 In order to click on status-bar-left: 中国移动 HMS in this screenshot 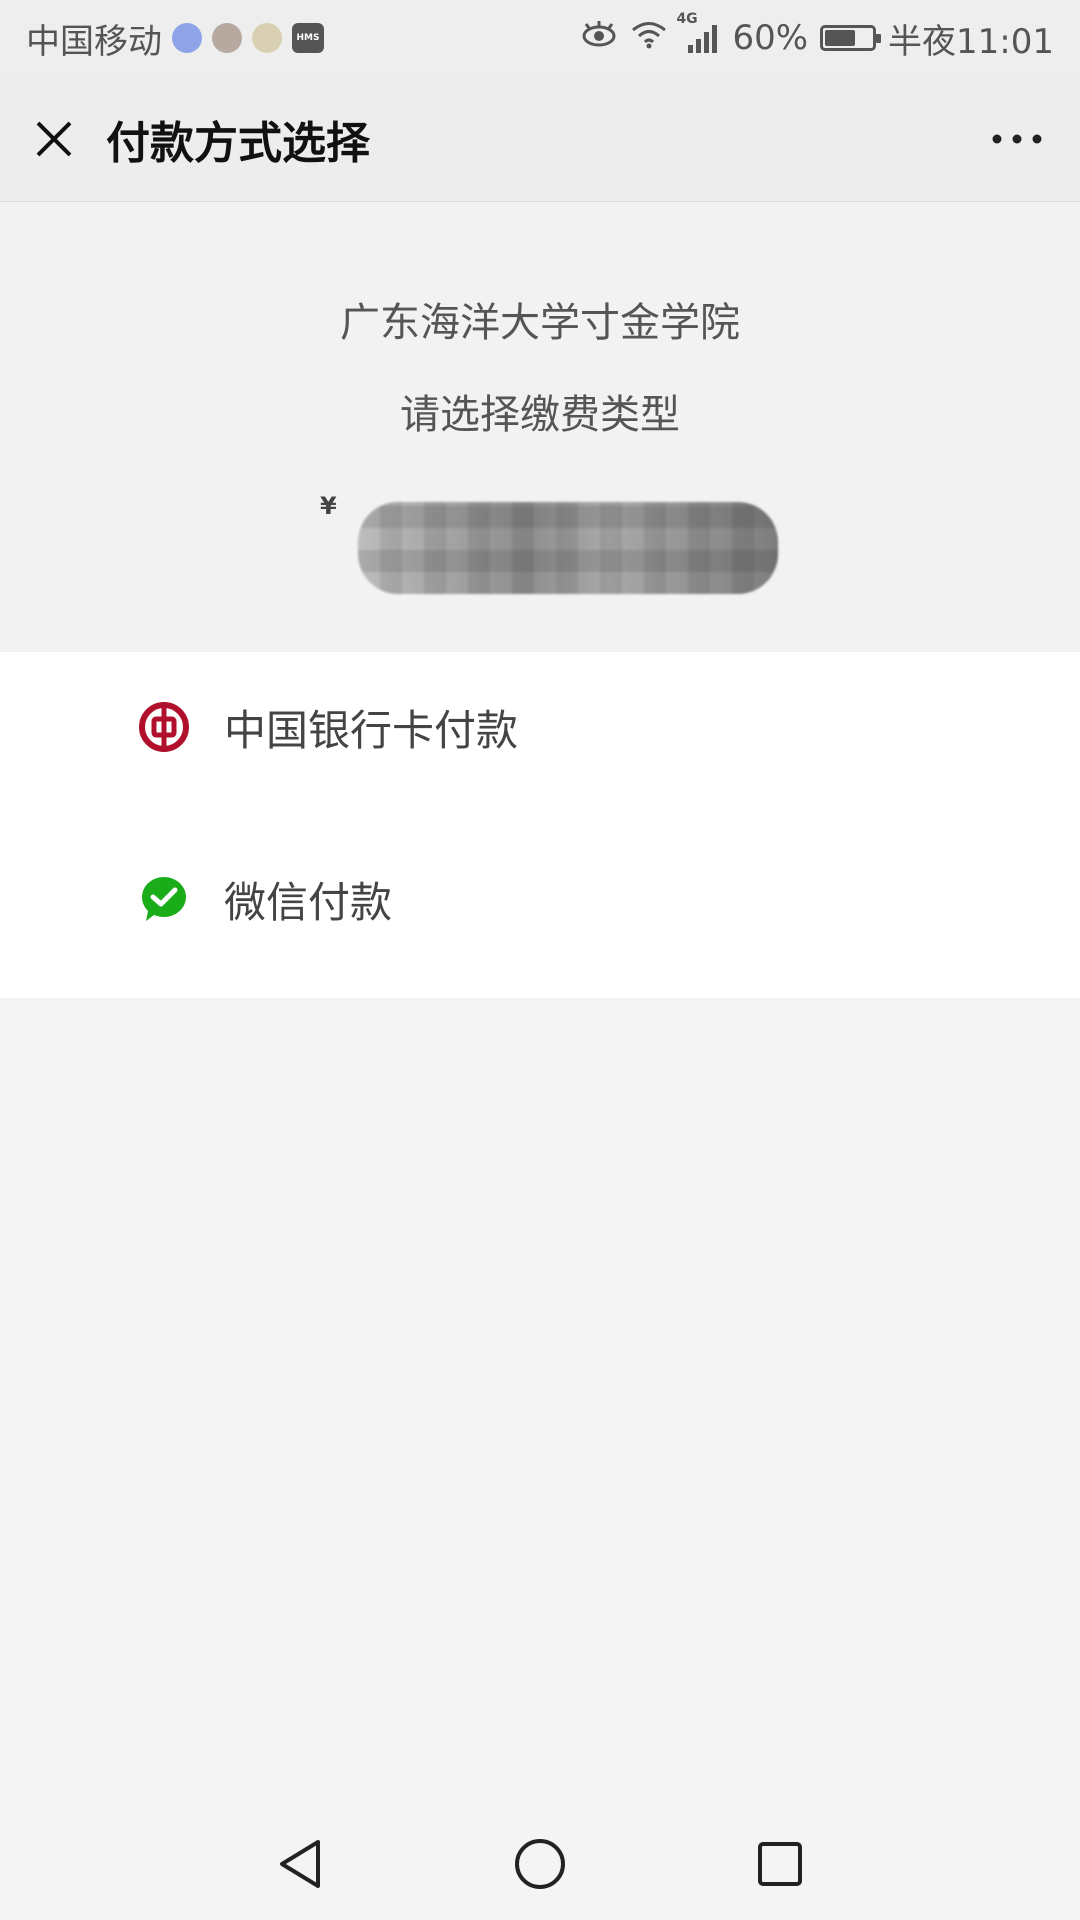, I will do `click(175, 38)`.